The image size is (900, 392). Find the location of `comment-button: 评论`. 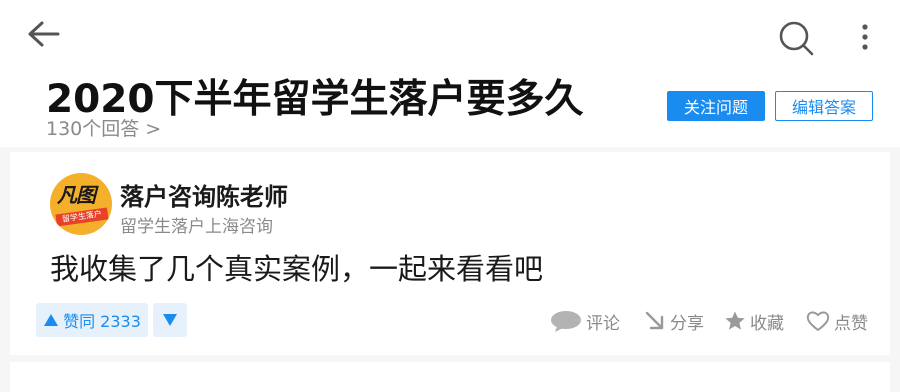

comment-button: 评论 is located at coordinates (585, 321).